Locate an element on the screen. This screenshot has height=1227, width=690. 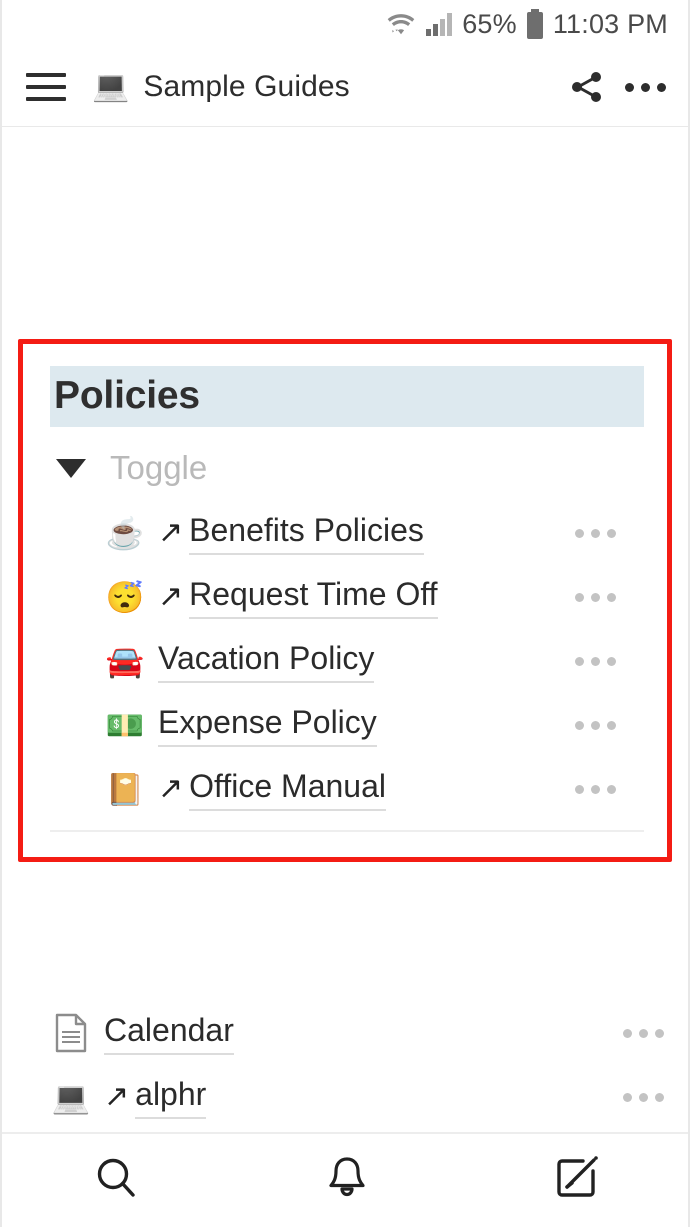
coffee-emoji: ☕ is located at coordinates (125, 533).